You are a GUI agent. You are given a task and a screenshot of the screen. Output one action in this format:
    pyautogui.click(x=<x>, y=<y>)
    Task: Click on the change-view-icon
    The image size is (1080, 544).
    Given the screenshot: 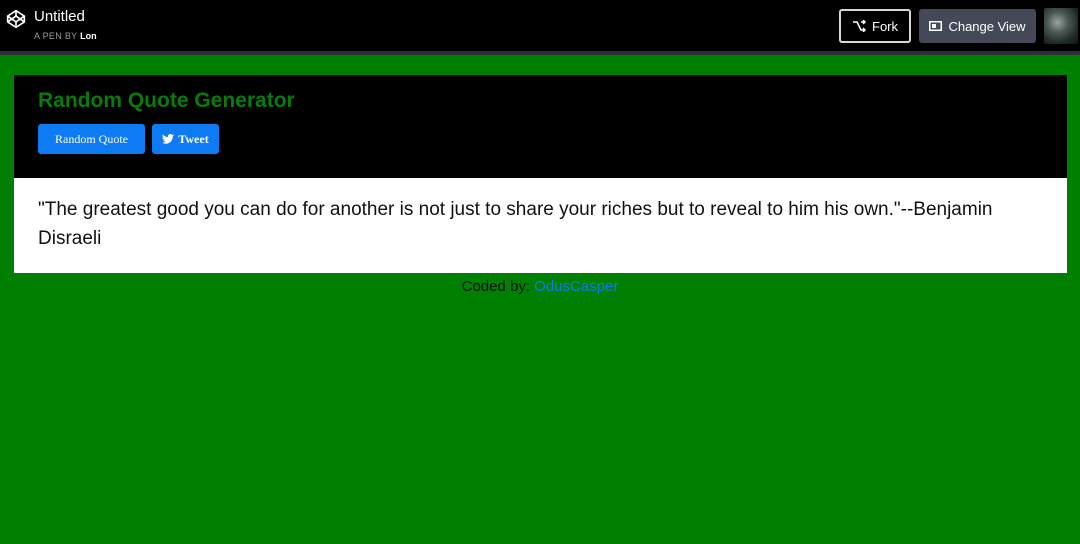 What is the action you would take?
    pyautogui.click(x=936, y=26)
    